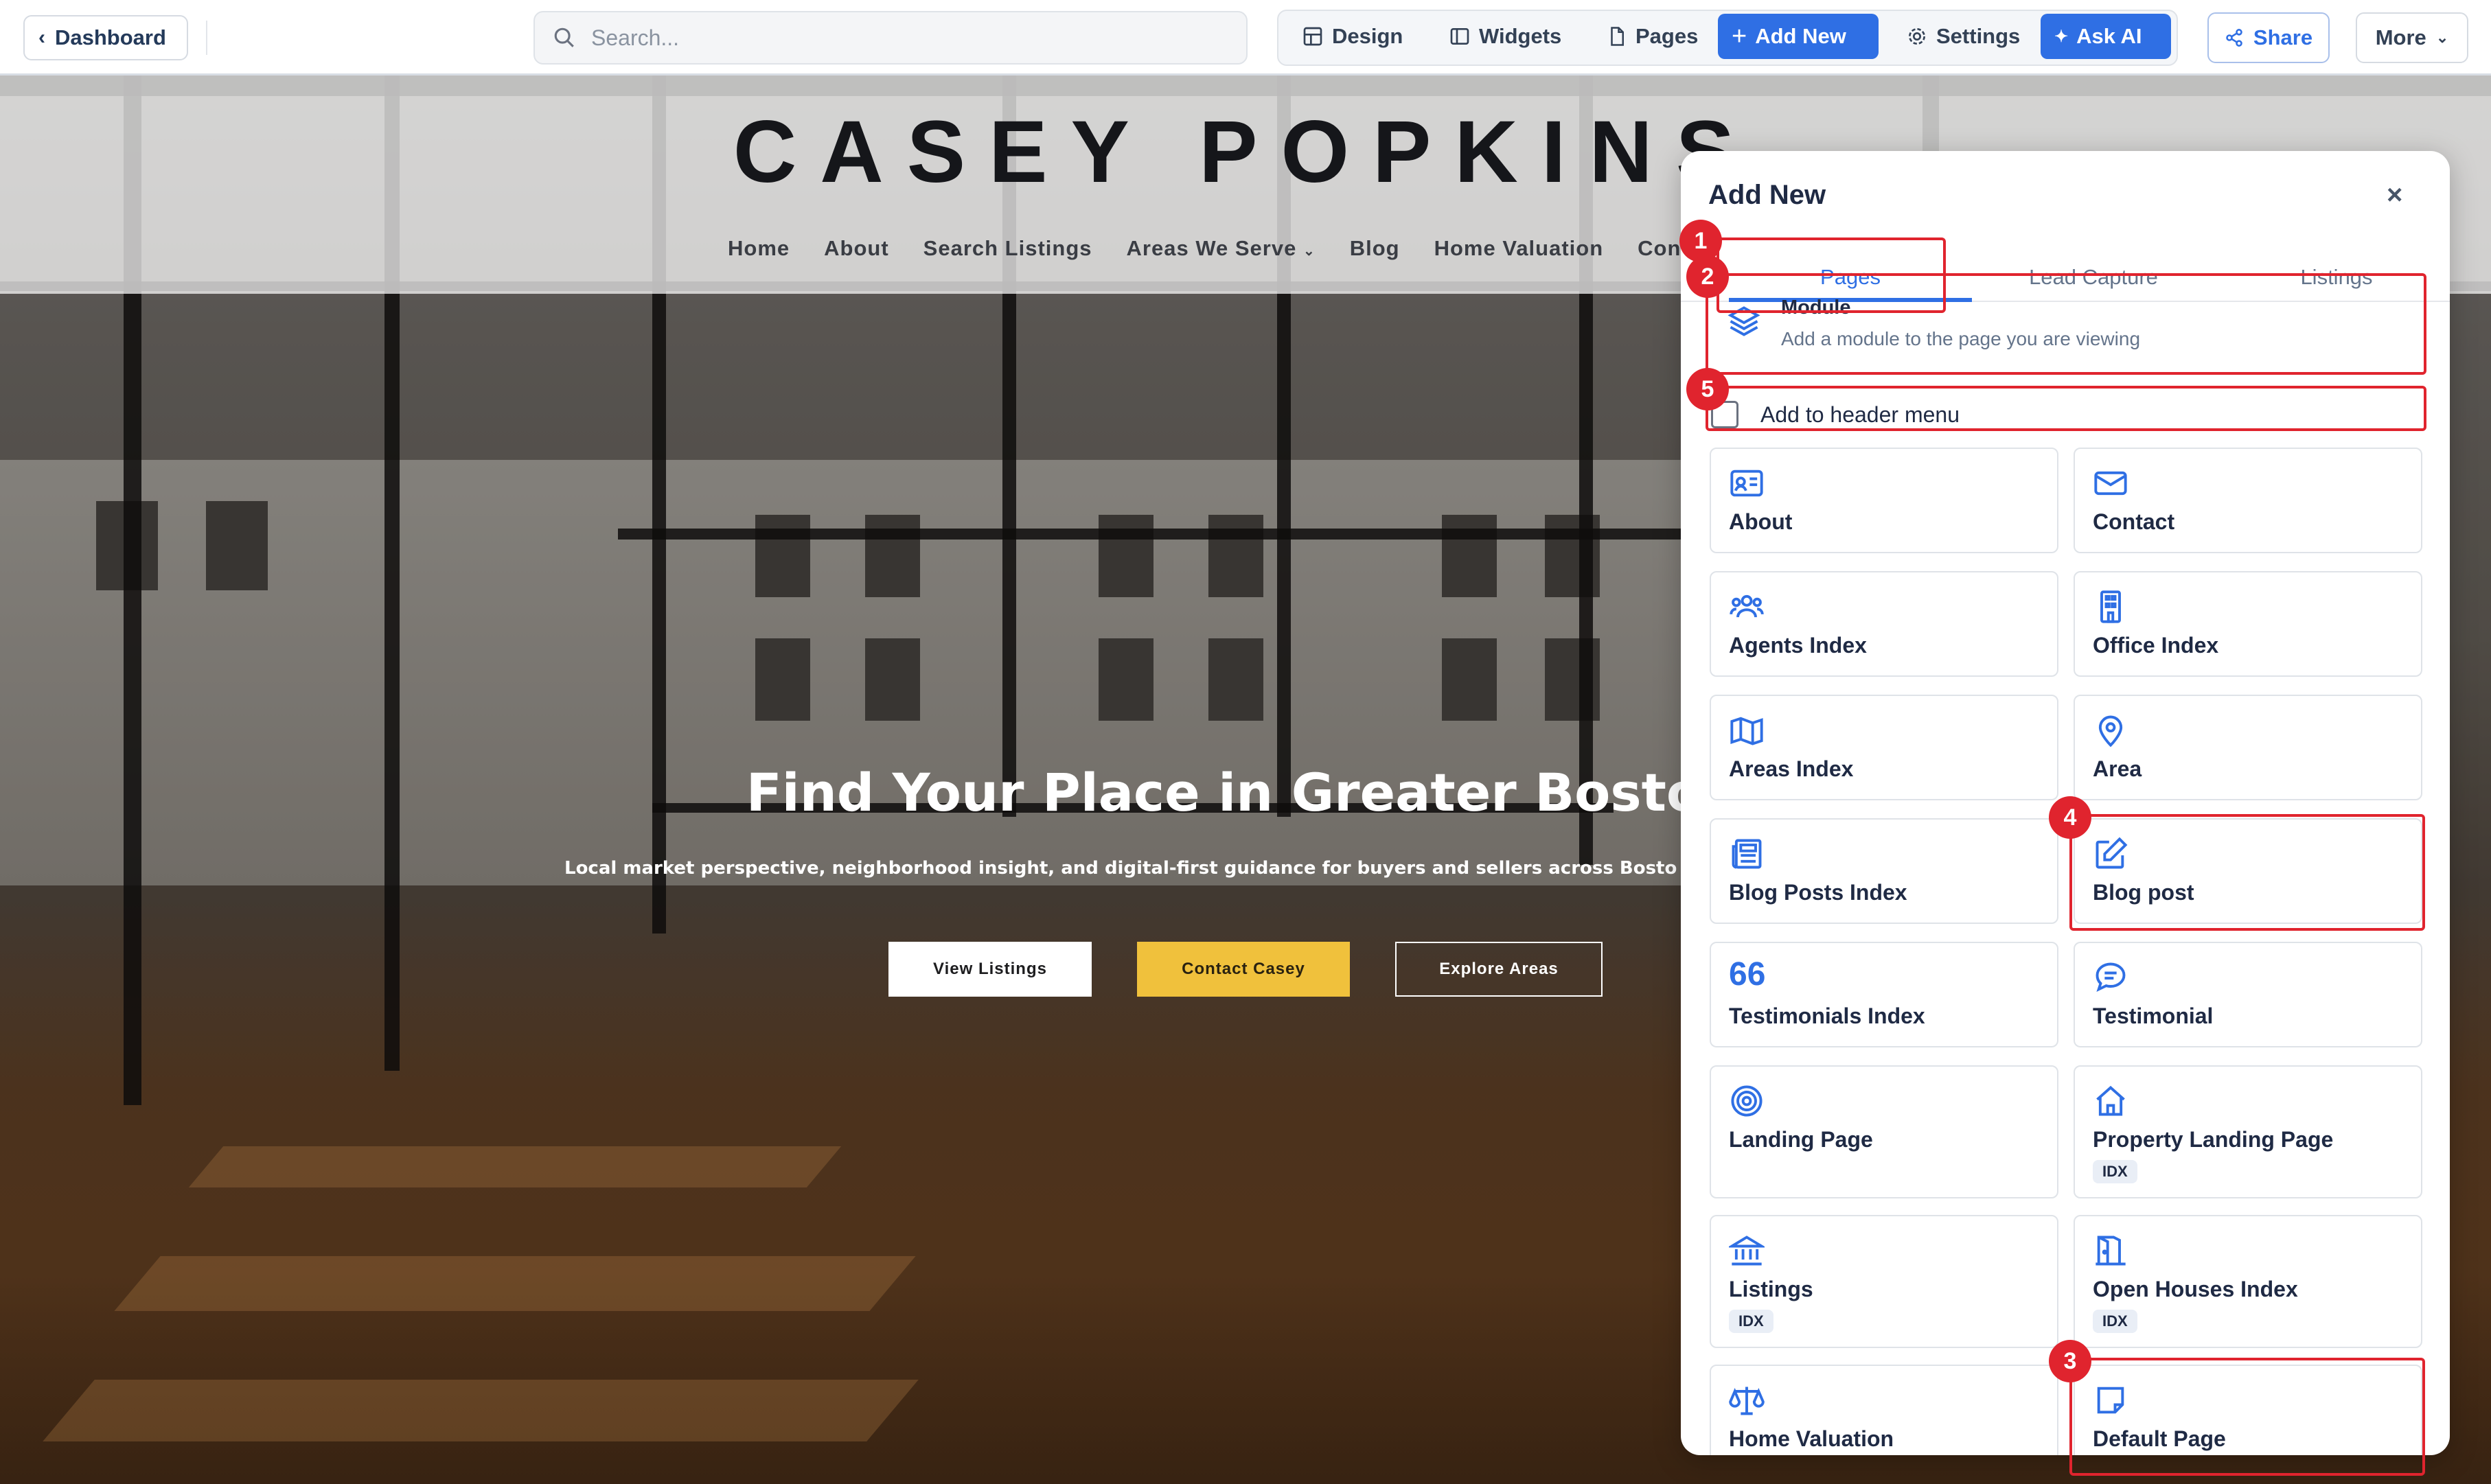  Describe the element at coordinates (1747, 974) in the screenshot. I see `quote-icon: 66` at that location.